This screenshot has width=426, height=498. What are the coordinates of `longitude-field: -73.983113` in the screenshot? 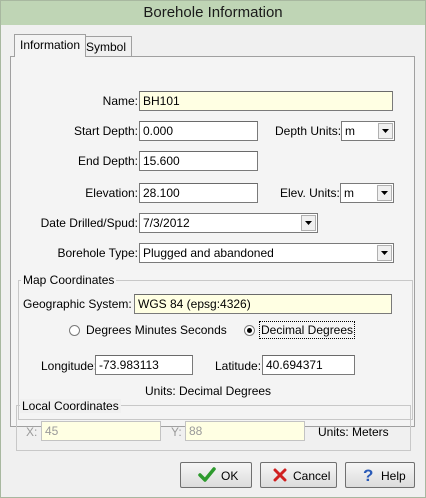 It's located at (144, 365).